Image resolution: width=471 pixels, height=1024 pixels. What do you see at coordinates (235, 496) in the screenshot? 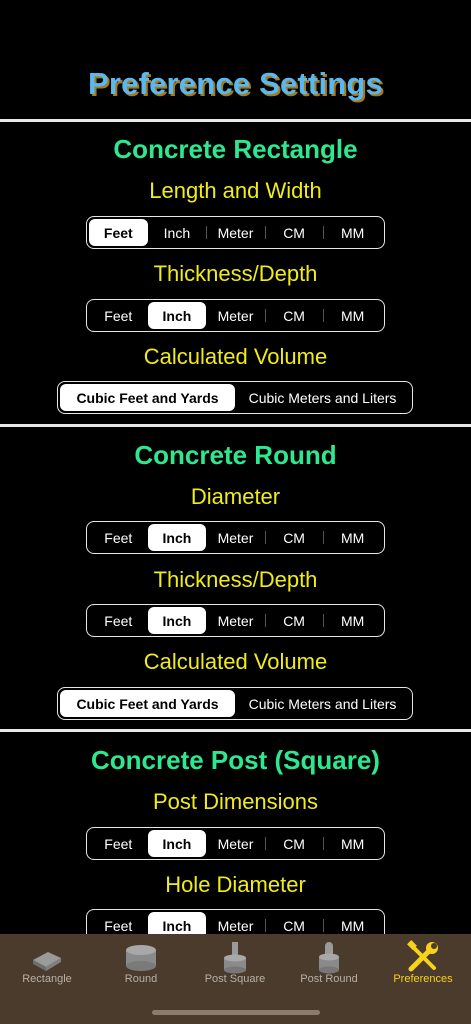
I see `label-diameter: Diameter` at bounding box center [235, 496].